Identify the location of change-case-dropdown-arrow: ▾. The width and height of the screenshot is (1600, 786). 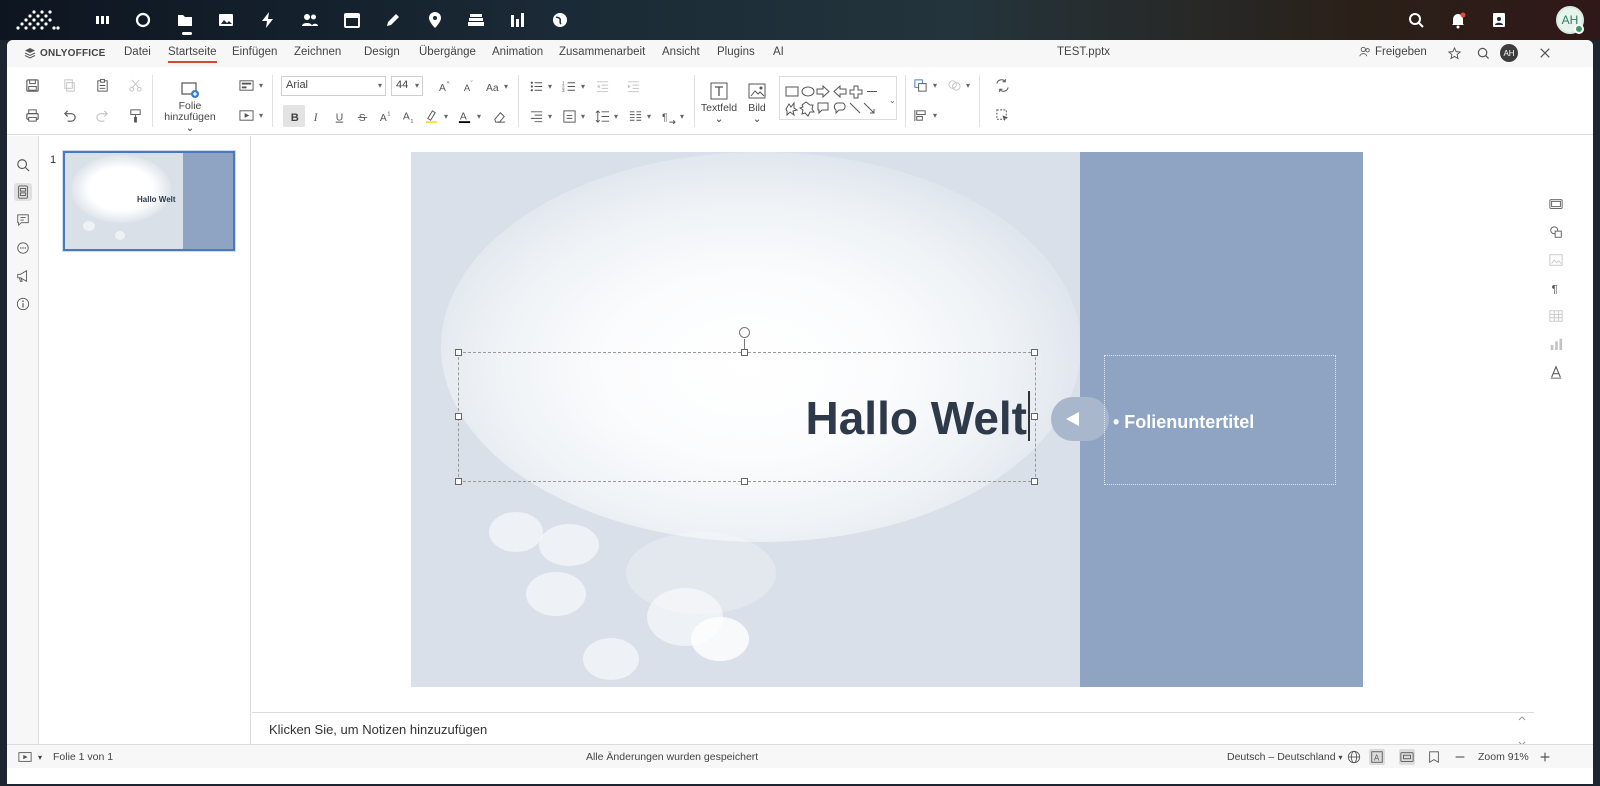
(506, 86).